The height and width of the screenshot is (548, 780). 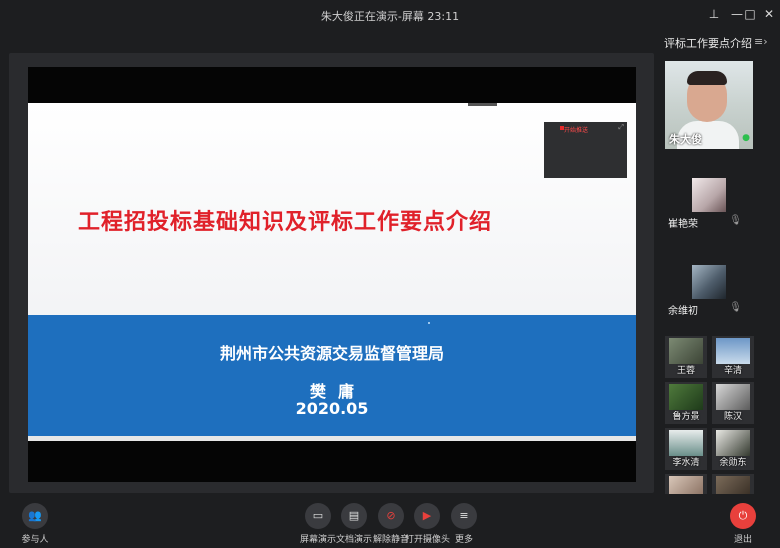 I want to click on participant-name: 余维初, so click(x=683, y=311).